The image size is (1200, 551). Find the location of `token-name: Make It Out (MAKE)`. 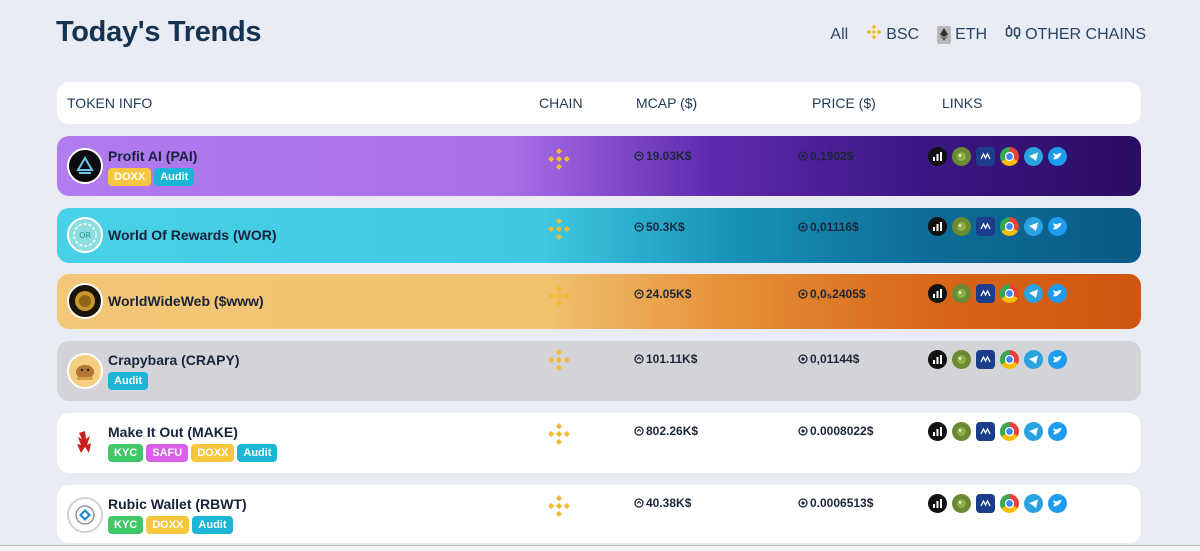

token-name: Make It Out (MAKE) is located at coordinates (173, 432).